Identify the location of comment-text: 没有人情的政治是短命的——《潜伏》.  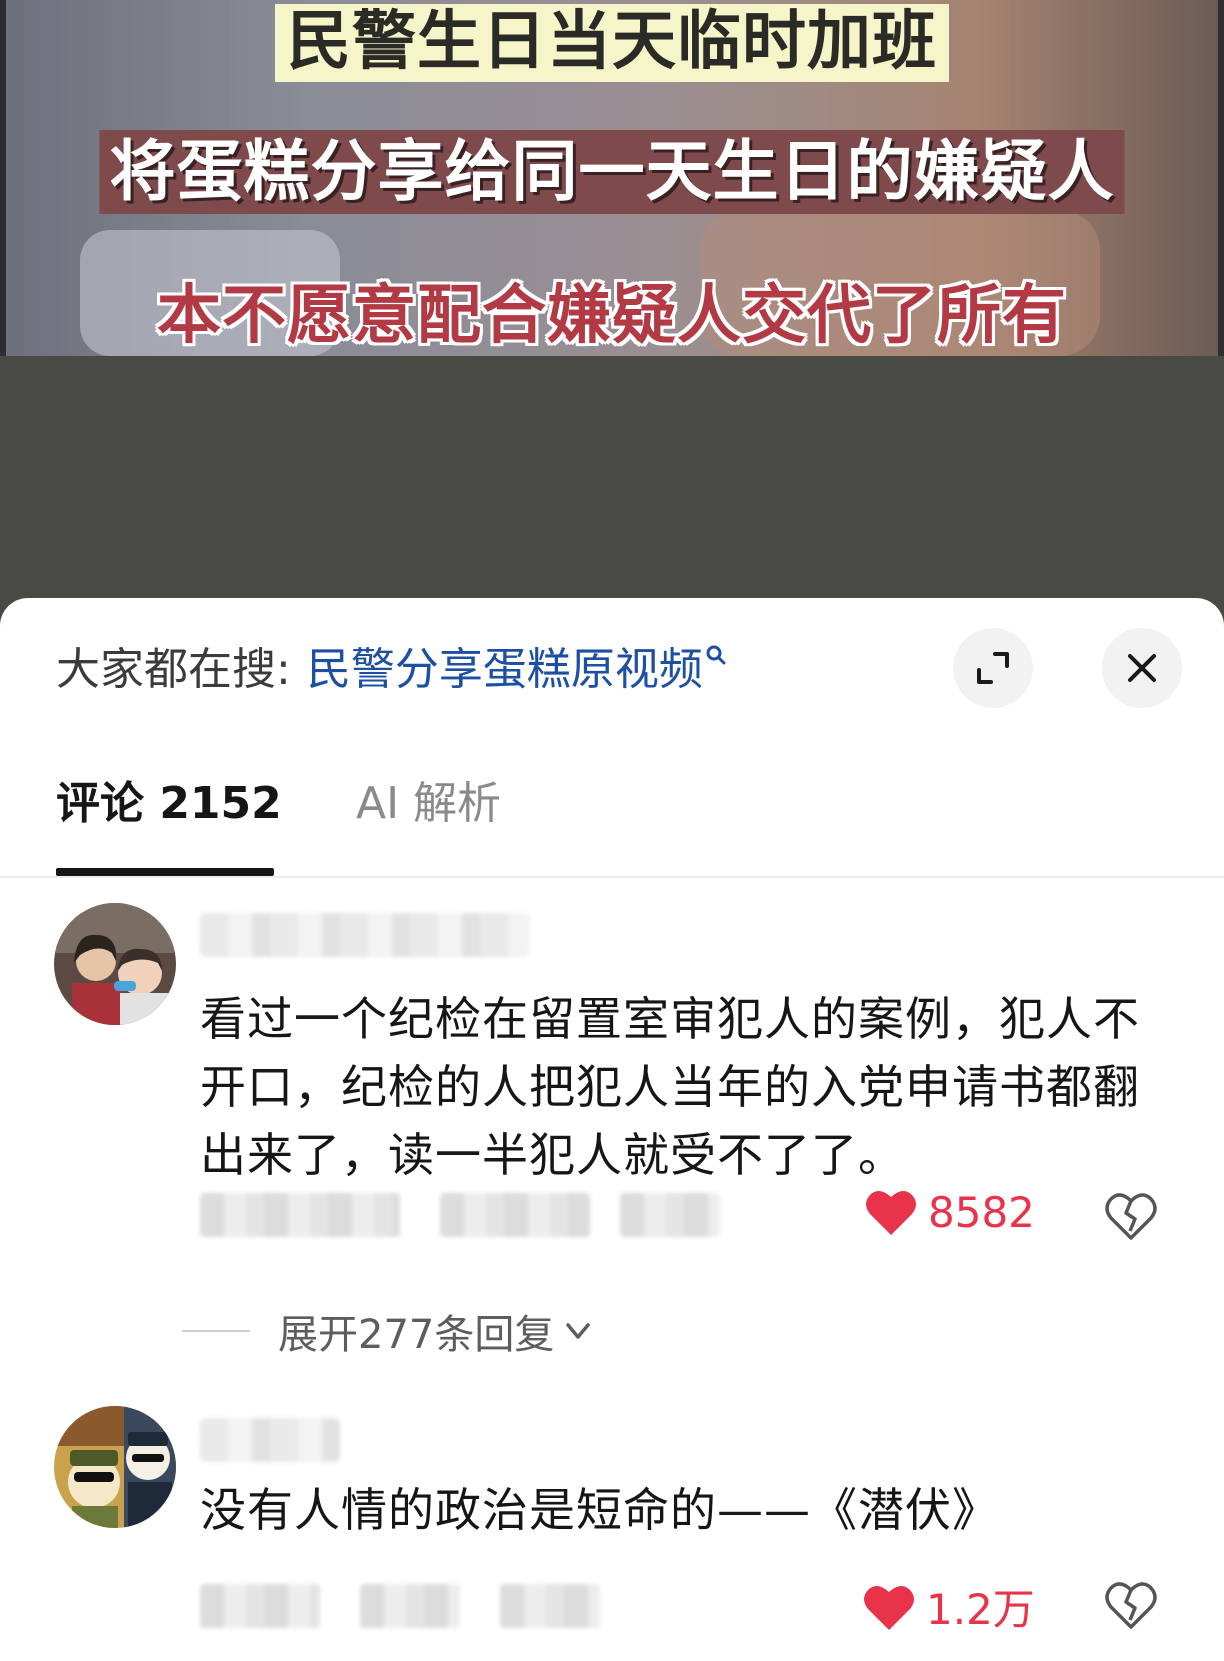
(599, 1510).